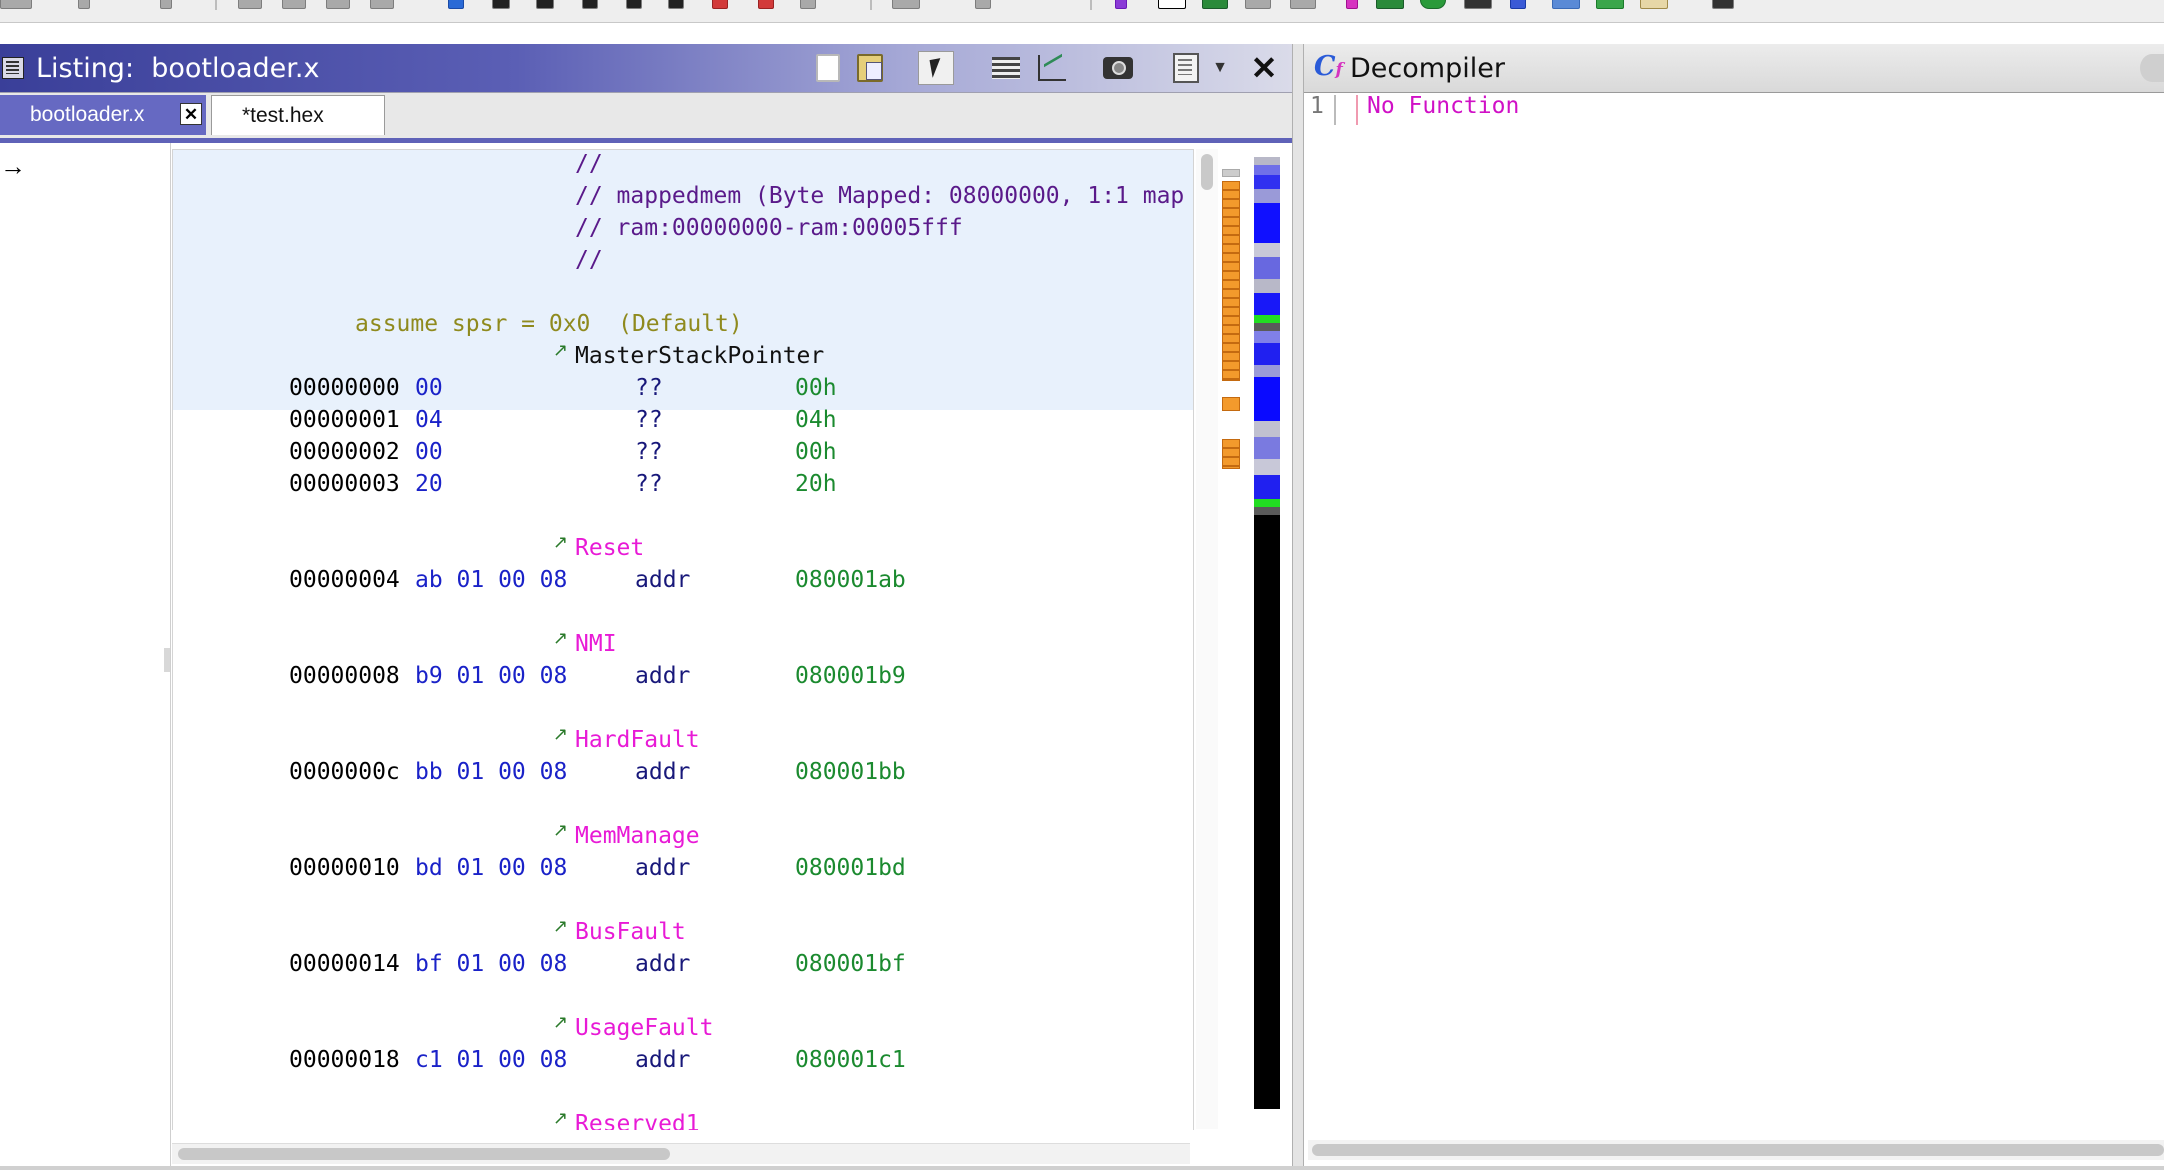 This screenshot has height=1170, width=2164. What do you see at coordinates (491, 676) in the screenshot?
I see `bytes: b9 01 00 08` at bounding box center [491, 676].